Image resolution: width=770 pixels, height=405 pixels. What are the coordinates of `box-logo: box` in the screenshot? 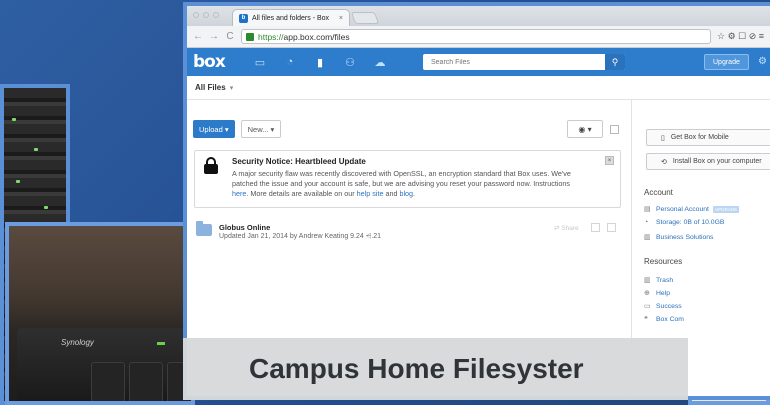 It's located at (219, 62).